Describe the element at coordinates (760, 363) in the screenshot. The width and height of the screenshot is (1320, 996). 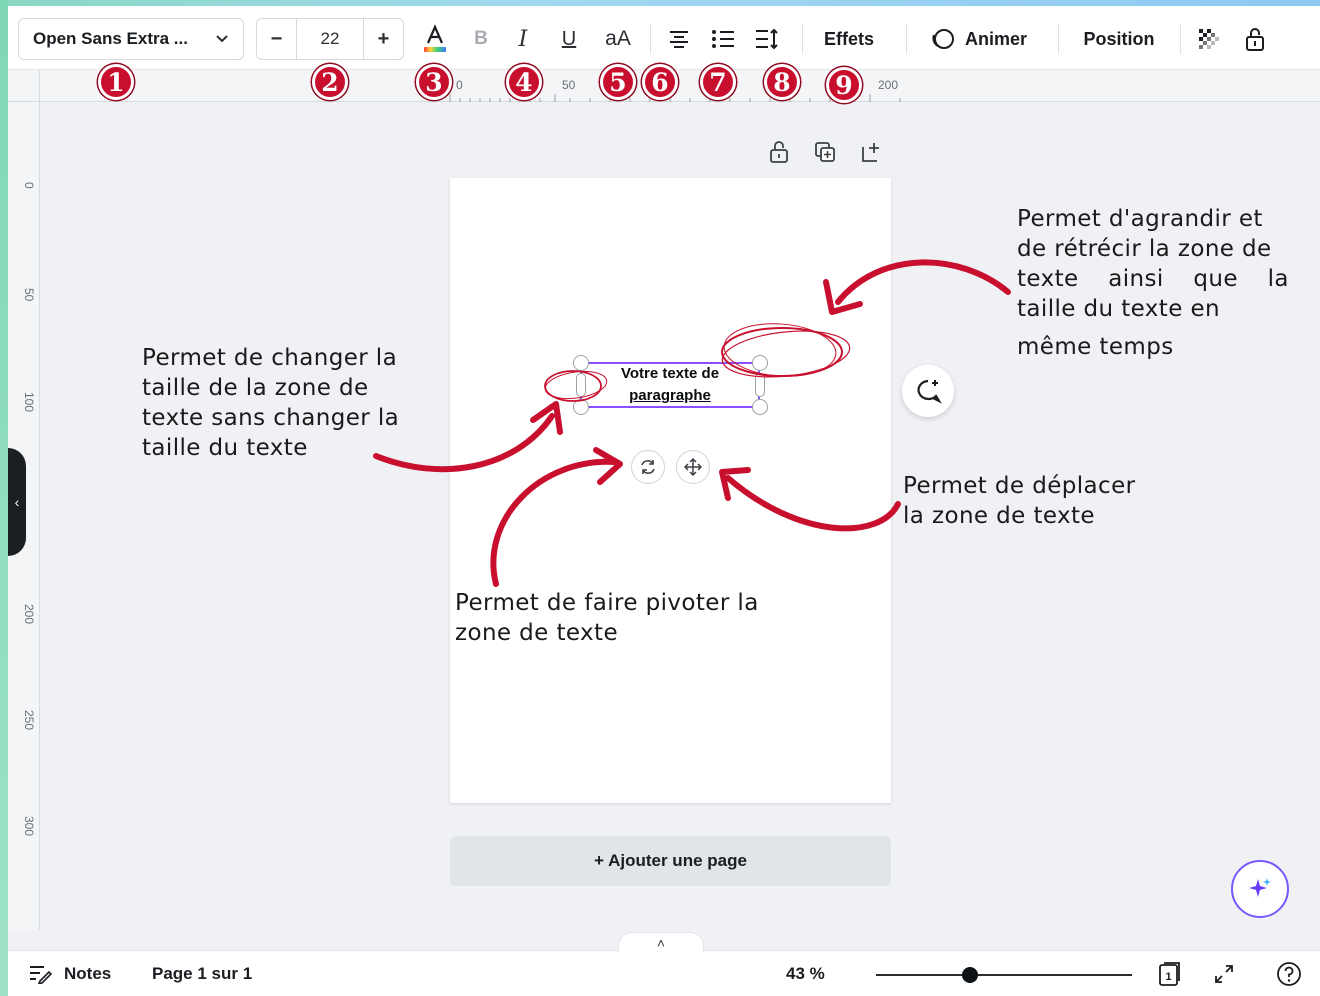
I see `corner-handle-top-right` at that location.